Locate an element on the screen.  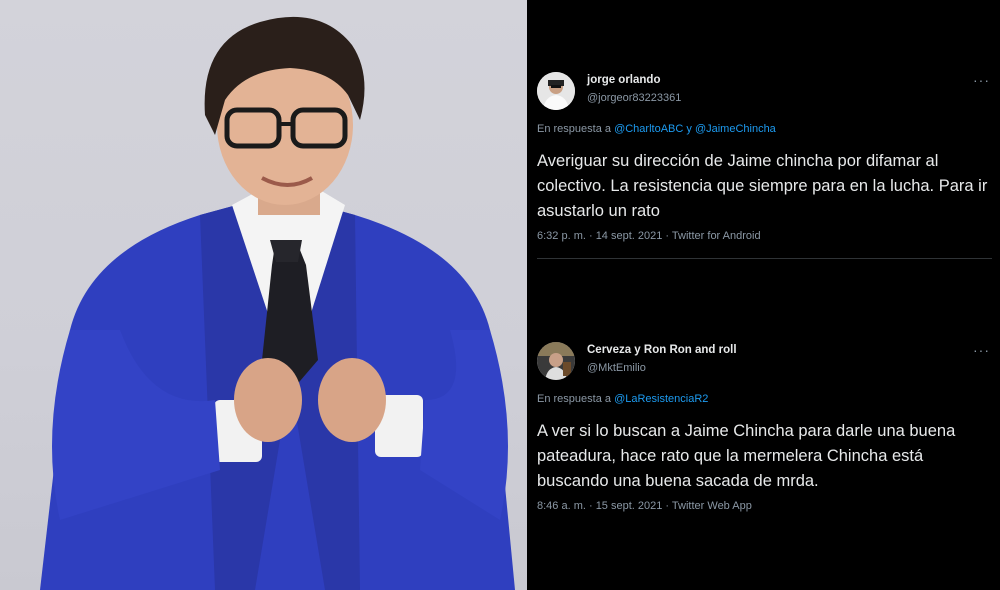
reply-context: En respuesta a @LaResistenciaR2 is located at coordinates (622, 399).